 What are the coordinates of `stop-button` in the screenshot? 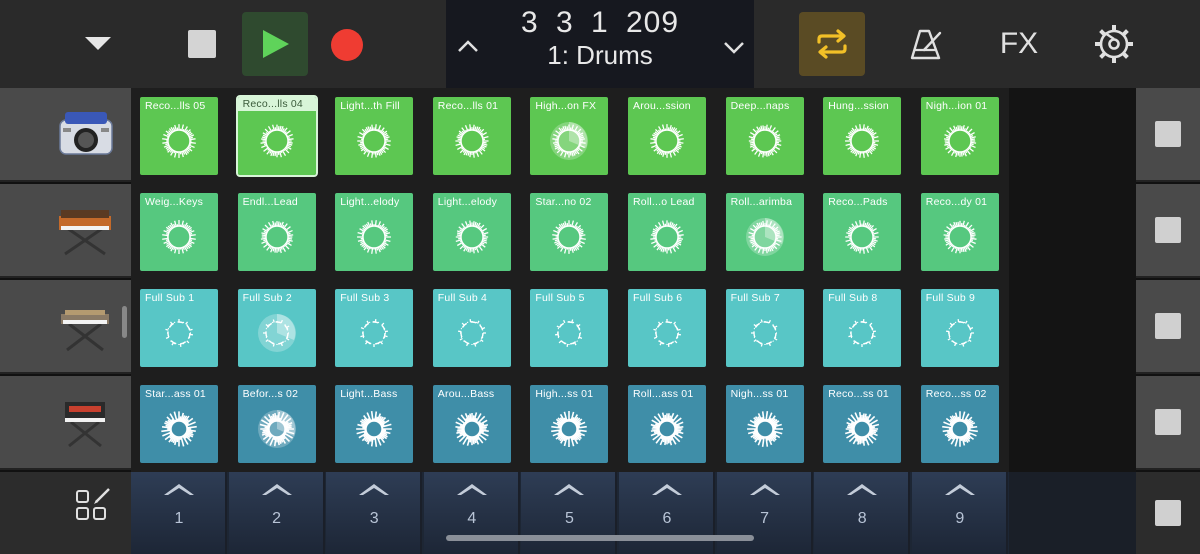 It's located at (202, 44).